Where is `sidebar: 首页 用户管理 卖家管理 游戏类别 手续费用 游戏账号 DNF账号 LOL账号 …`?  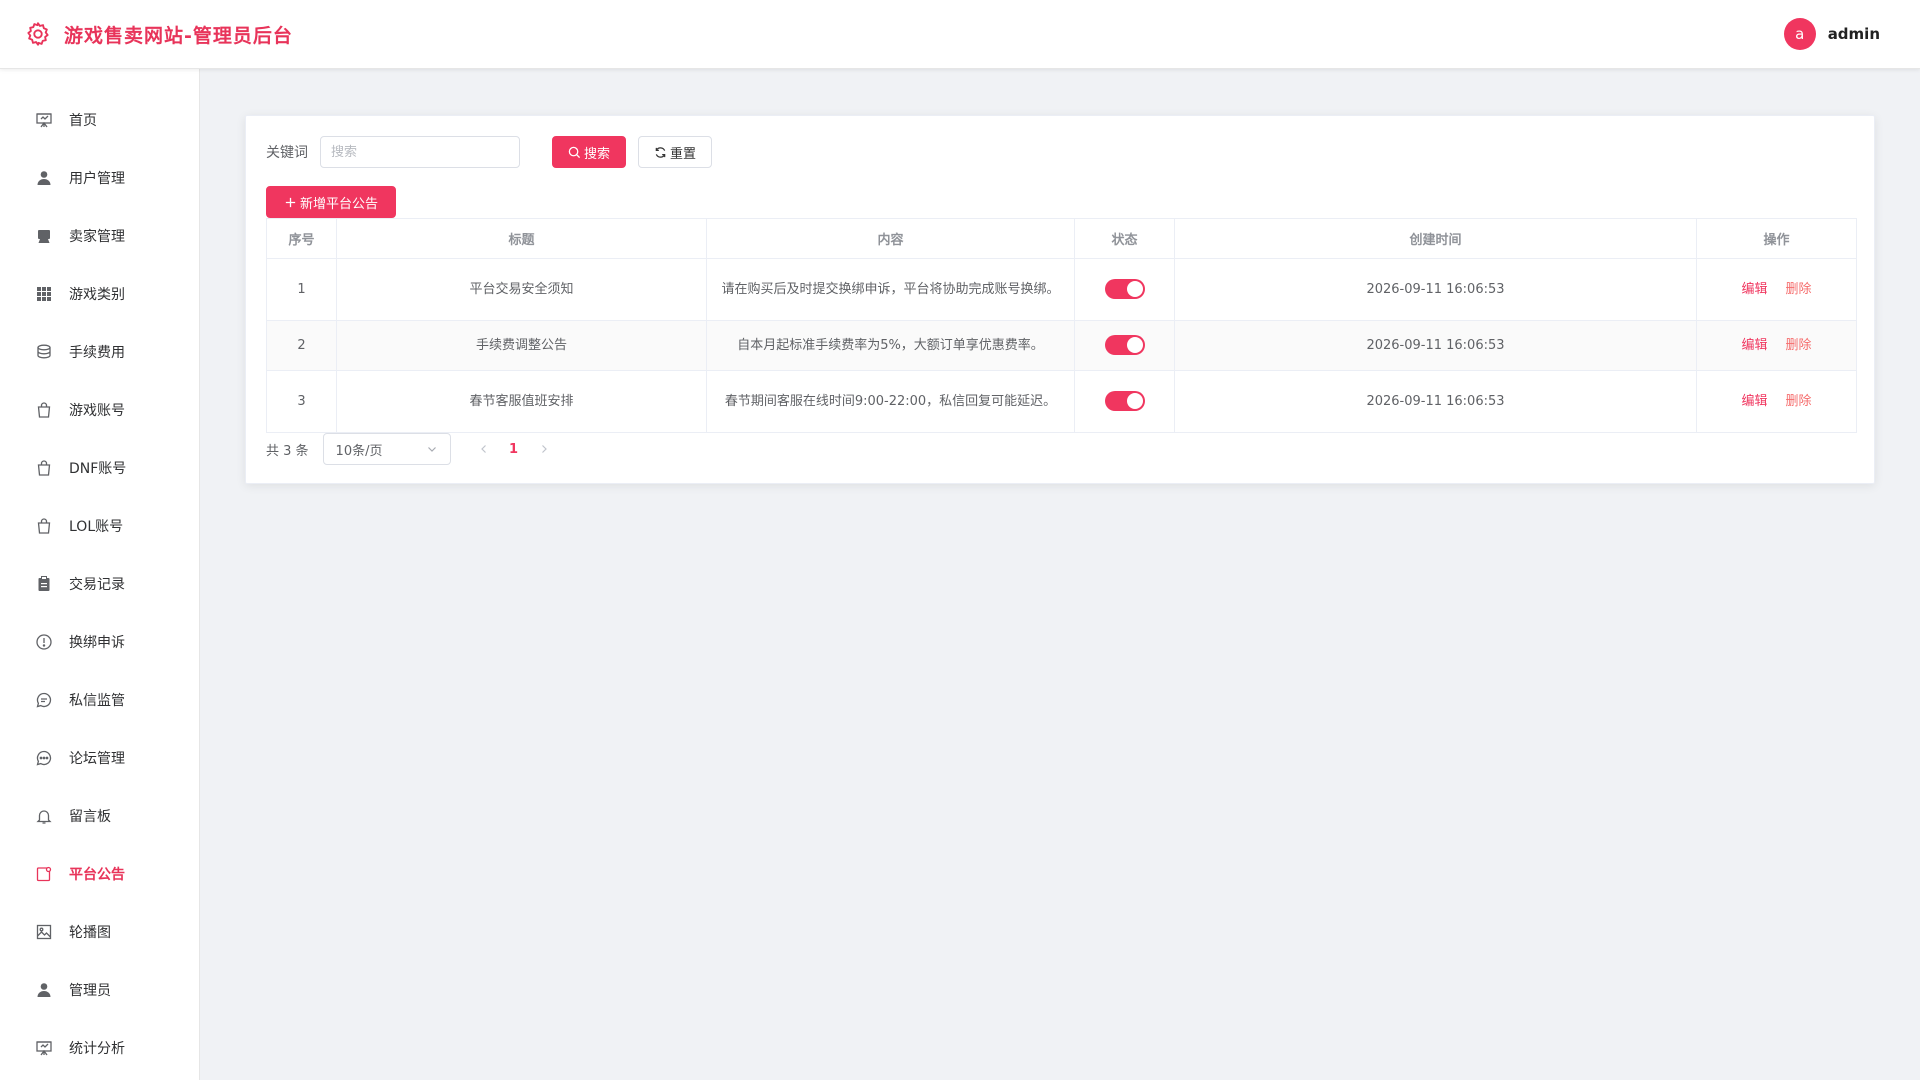 sidebar: 首页 用户管理 卖家管理 游戏类别 手续费用 游戏账号 DNF账号 LOL账号 … is located at coordinates (100, 574).